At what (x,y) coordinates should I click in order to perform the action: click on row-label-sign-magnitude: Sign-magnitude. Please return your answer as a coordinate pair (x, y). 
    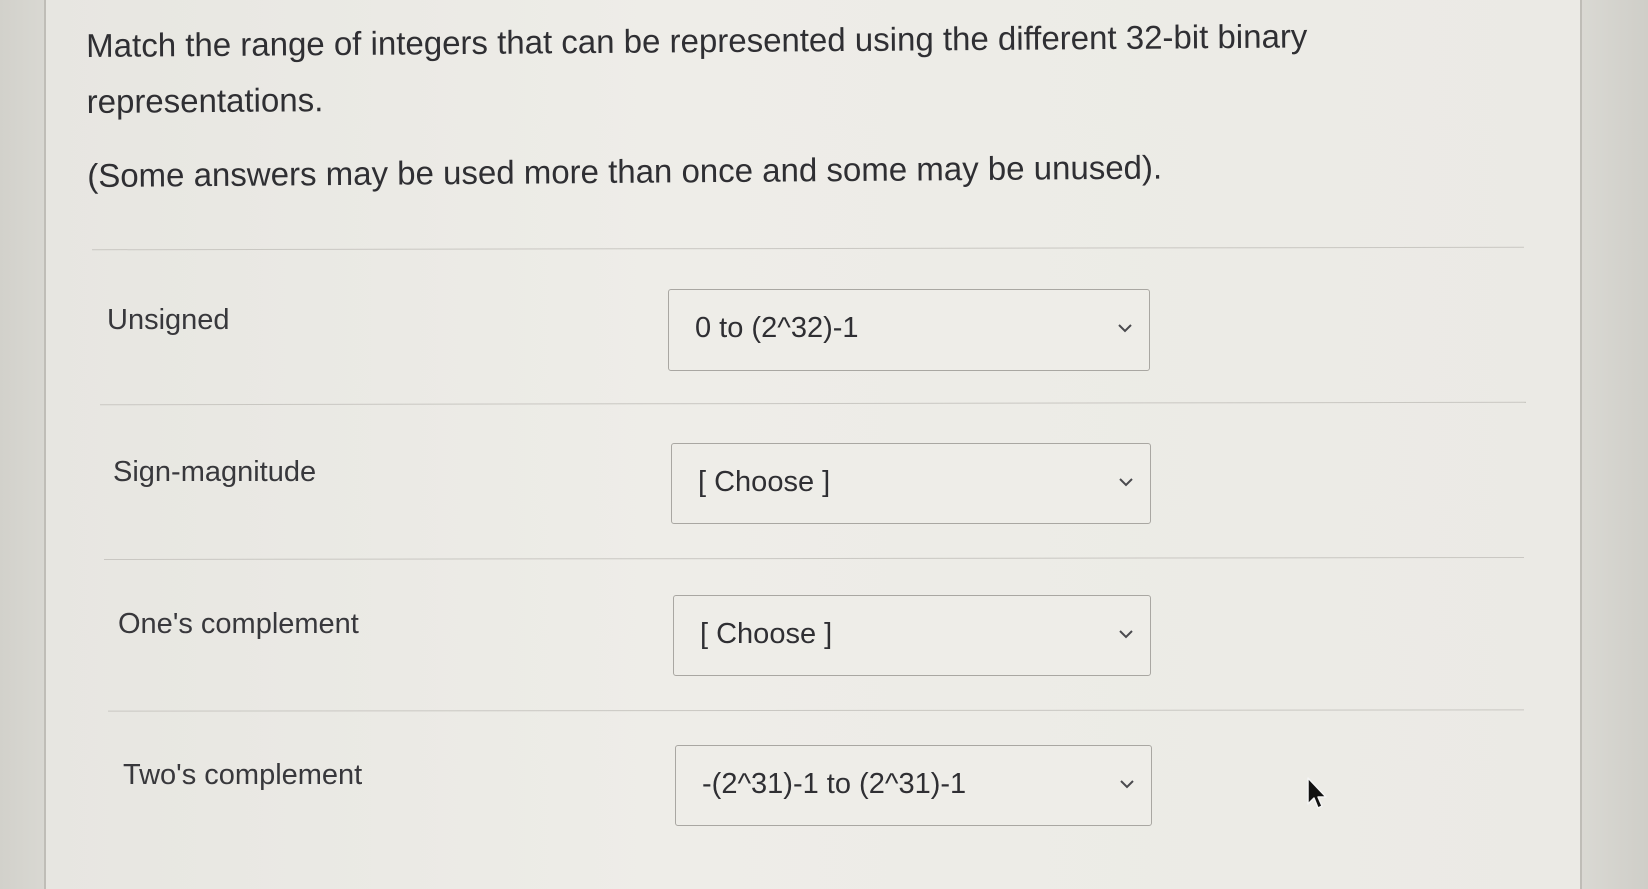
    Looking at the image, I should click on (215, 472).